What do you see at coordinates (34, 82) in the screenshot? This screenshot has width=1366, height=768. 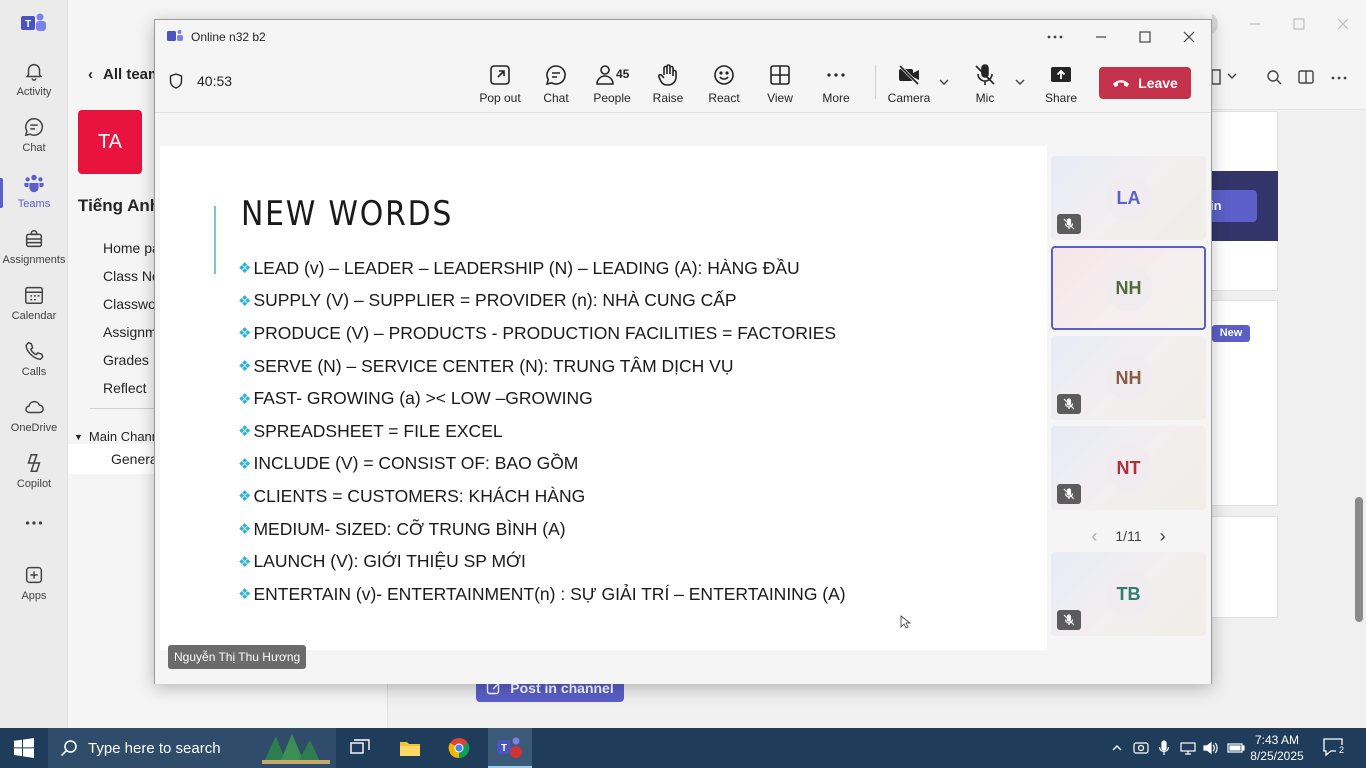 I see `rail-activity: Activity` at bounding box center [34, 82].